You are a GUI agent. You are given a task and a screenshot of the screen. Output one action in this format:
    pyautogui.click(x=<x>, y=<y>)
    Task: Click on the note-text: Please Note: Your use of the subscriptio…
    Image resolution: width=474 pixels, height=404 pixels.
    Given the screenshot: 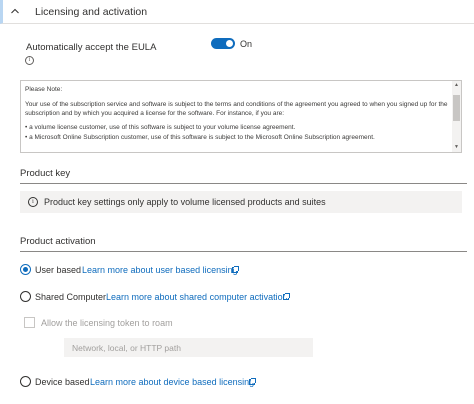 What is the action you would take?
    pyautogui.click(x=237, y=114)
    